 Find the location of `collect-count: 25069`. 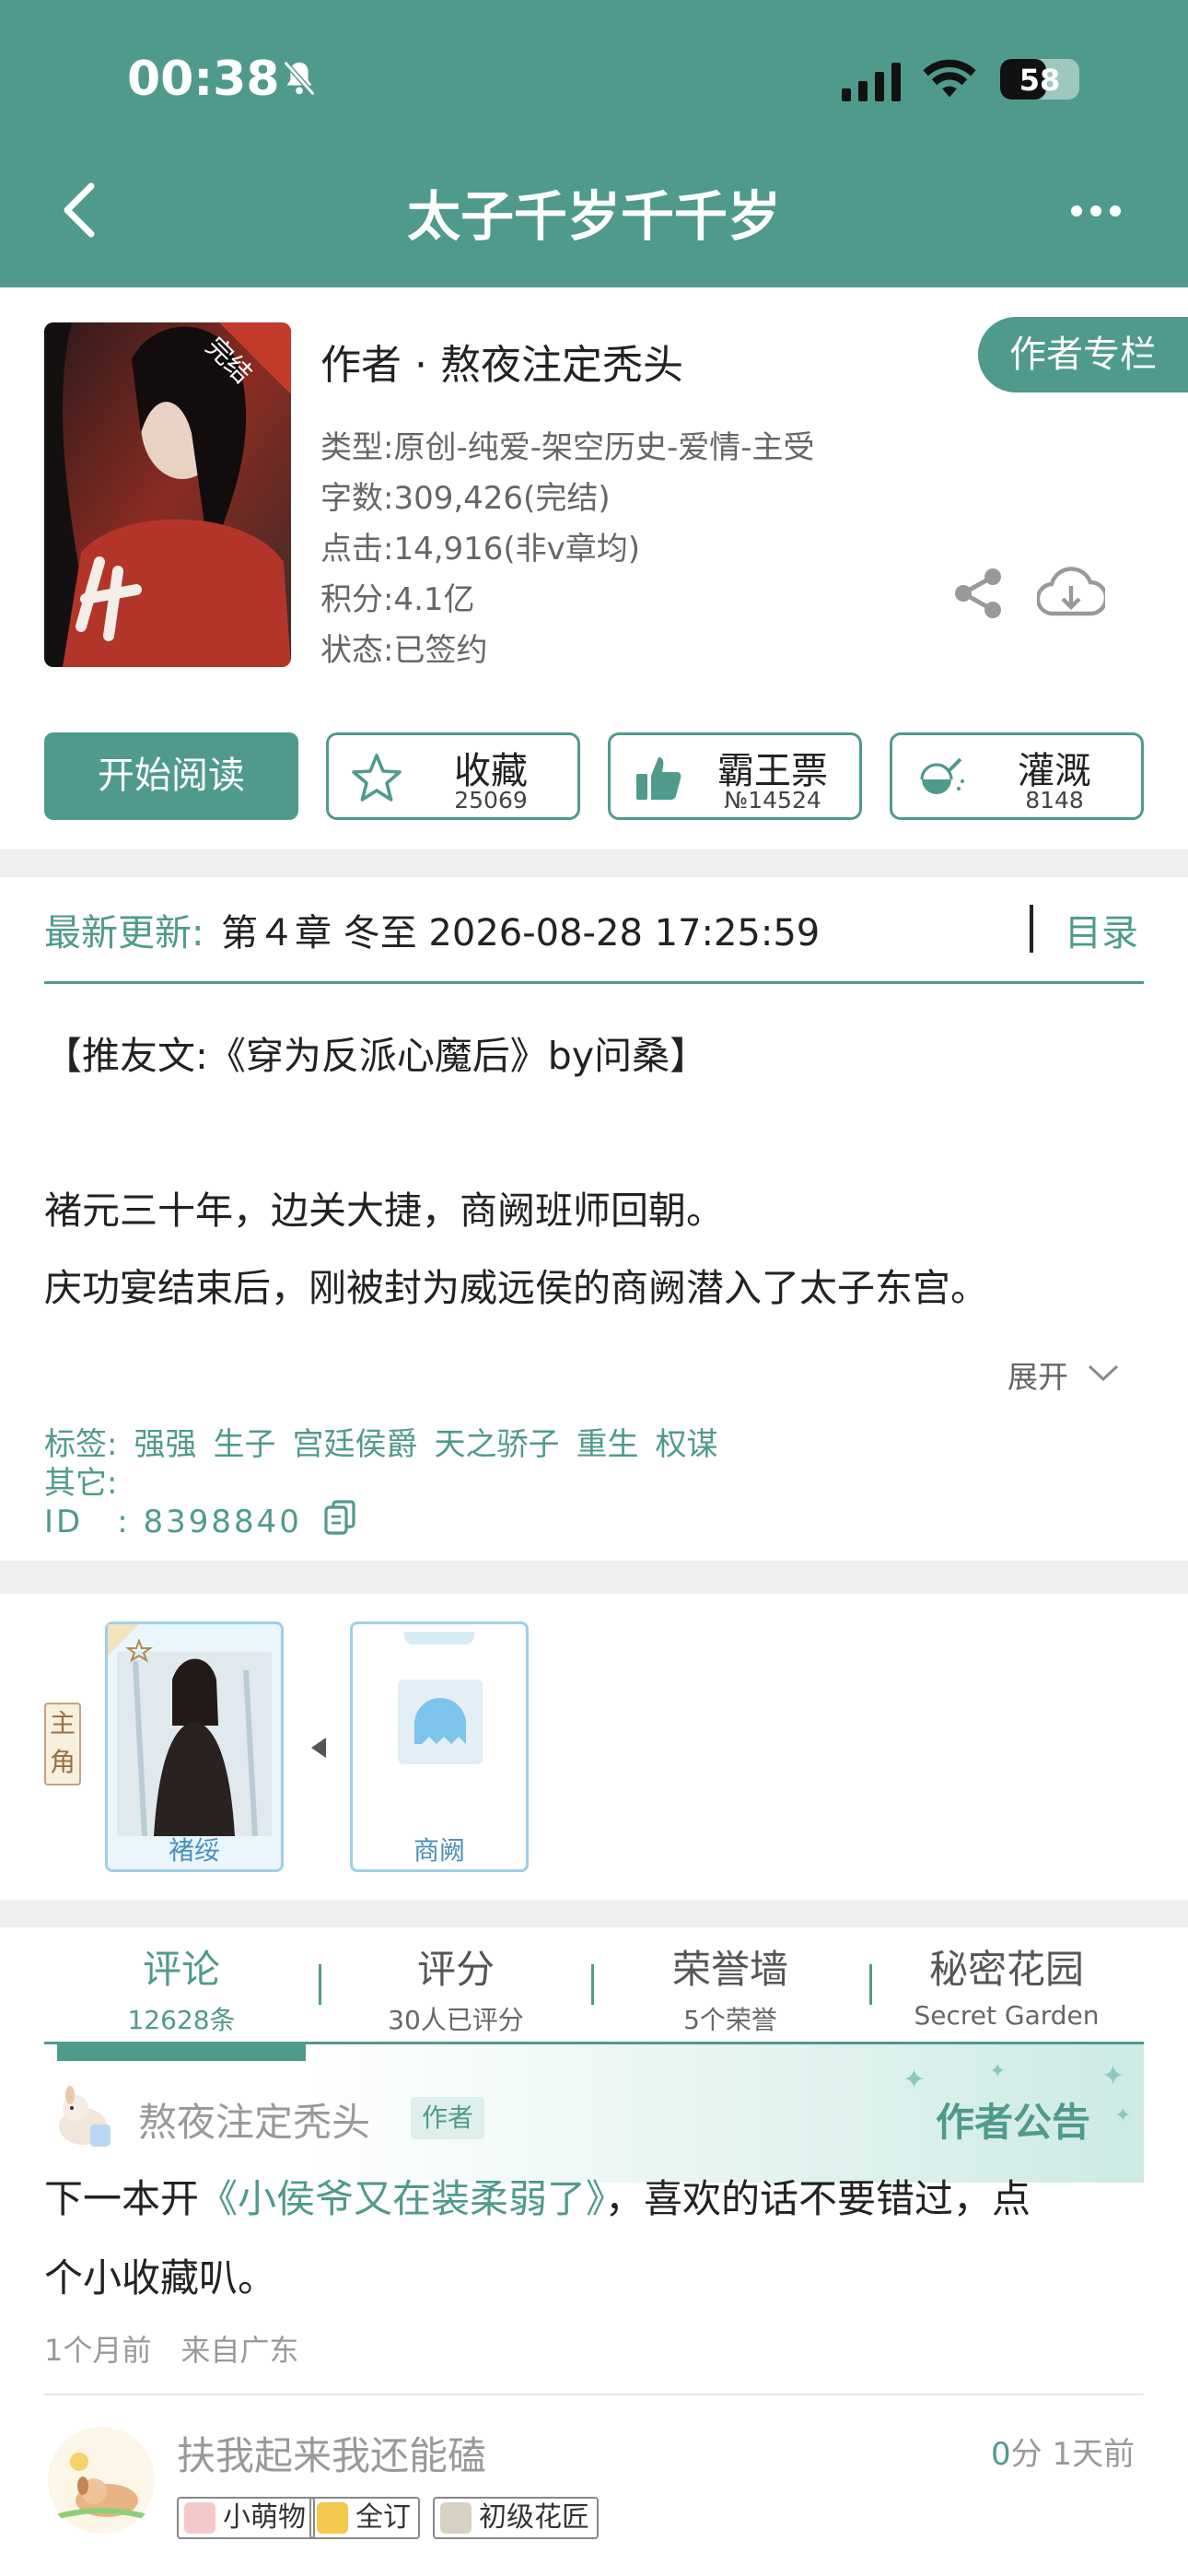

collect-count: 25069 is located at coordinates (491, 800).